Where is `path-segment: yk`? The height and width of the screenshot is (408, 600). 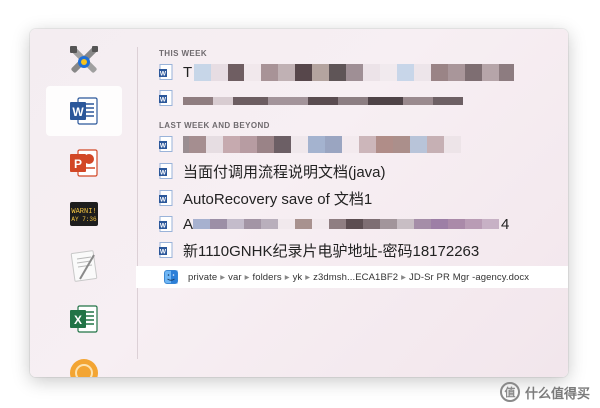
path-segment: yk is located at coordinates (298, 277).